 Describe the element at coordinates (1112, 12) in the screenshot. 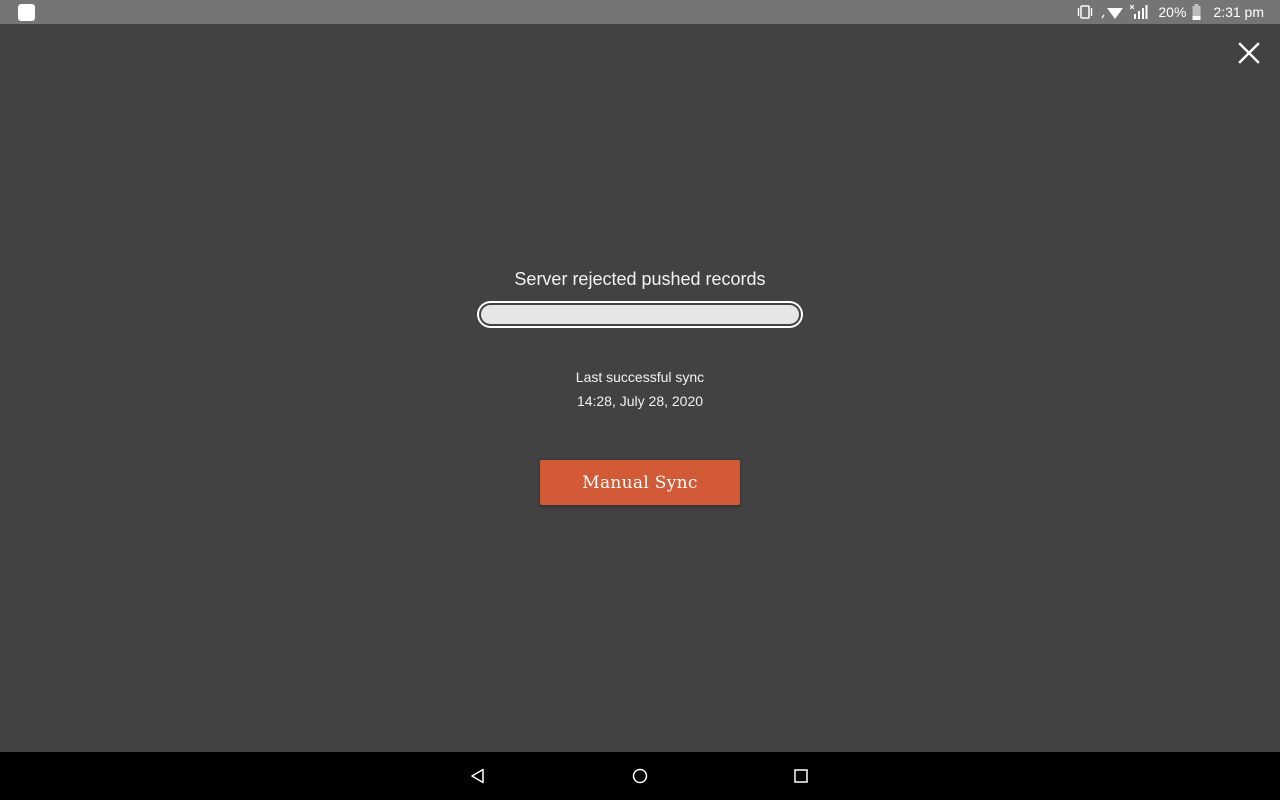

I see `wifi-icon` at that location.